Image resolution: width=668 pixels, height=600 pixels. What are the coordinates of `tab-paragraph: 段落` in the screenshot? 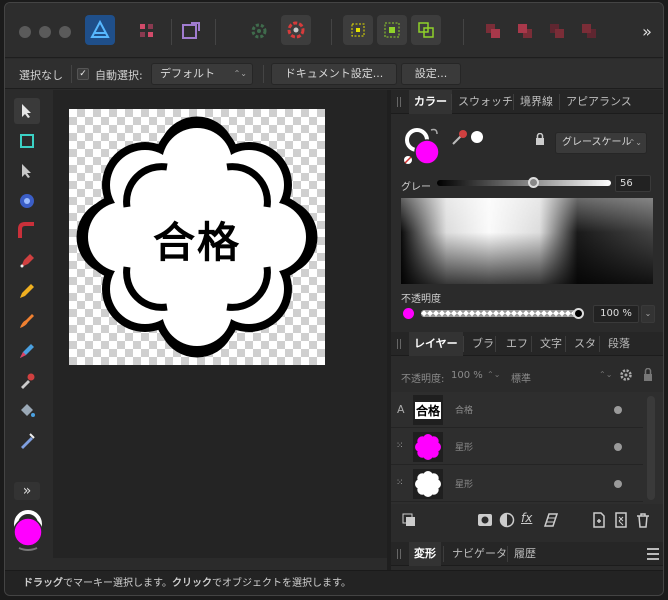 It's located at (619, 344).